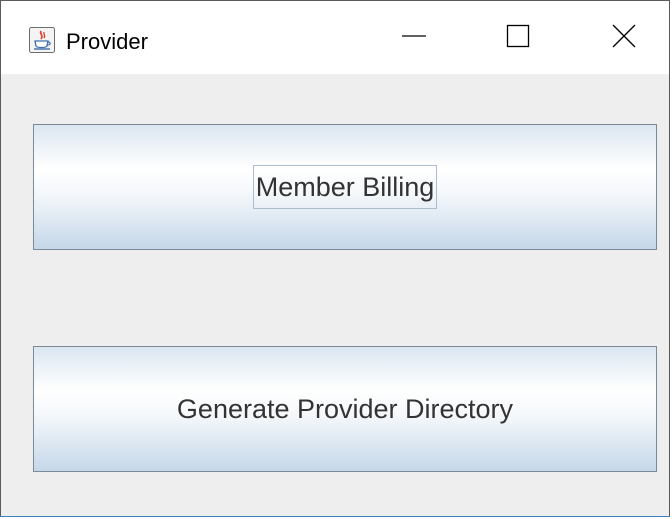 This screenshot has width=672, height=519. I want to click on close-button, so click(624, 38).